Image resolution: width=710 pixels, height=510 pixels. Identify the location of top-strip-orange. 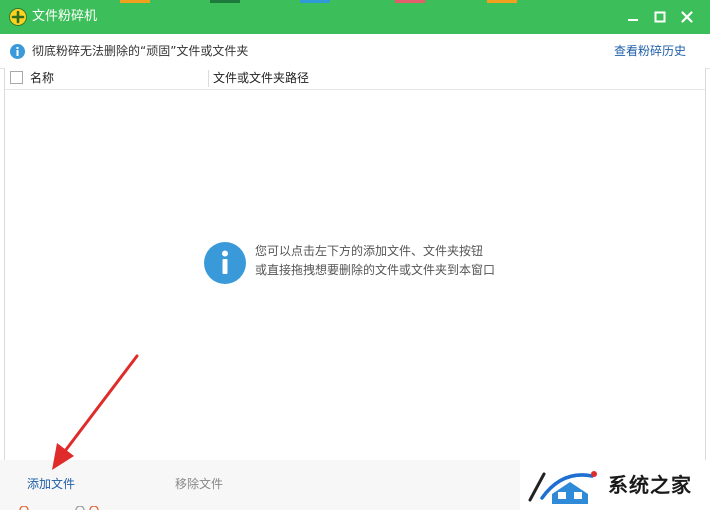
(135, 1).